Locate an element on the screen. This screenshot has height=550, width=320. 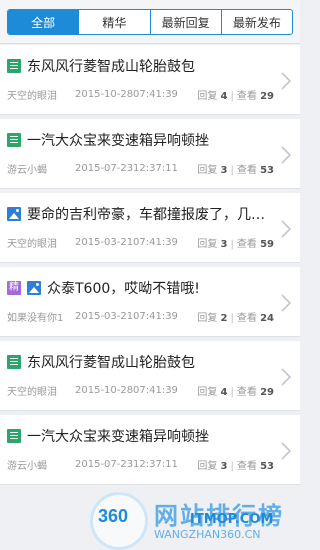
tab-bar: 全部 精华 最新回复 最新发布 is located at coordinates (150, 22).